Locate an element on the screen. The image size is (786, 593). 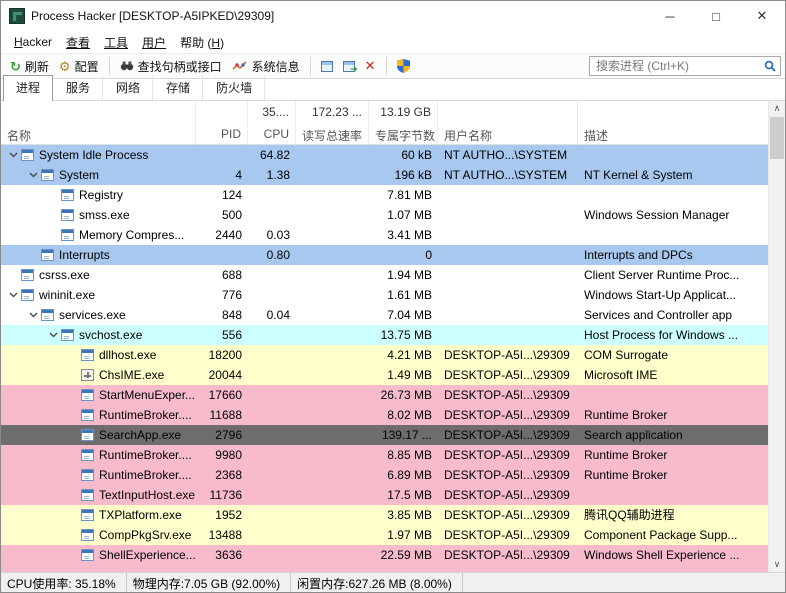
column-user-name: 用户名称 is located at coordinates (508, 134).